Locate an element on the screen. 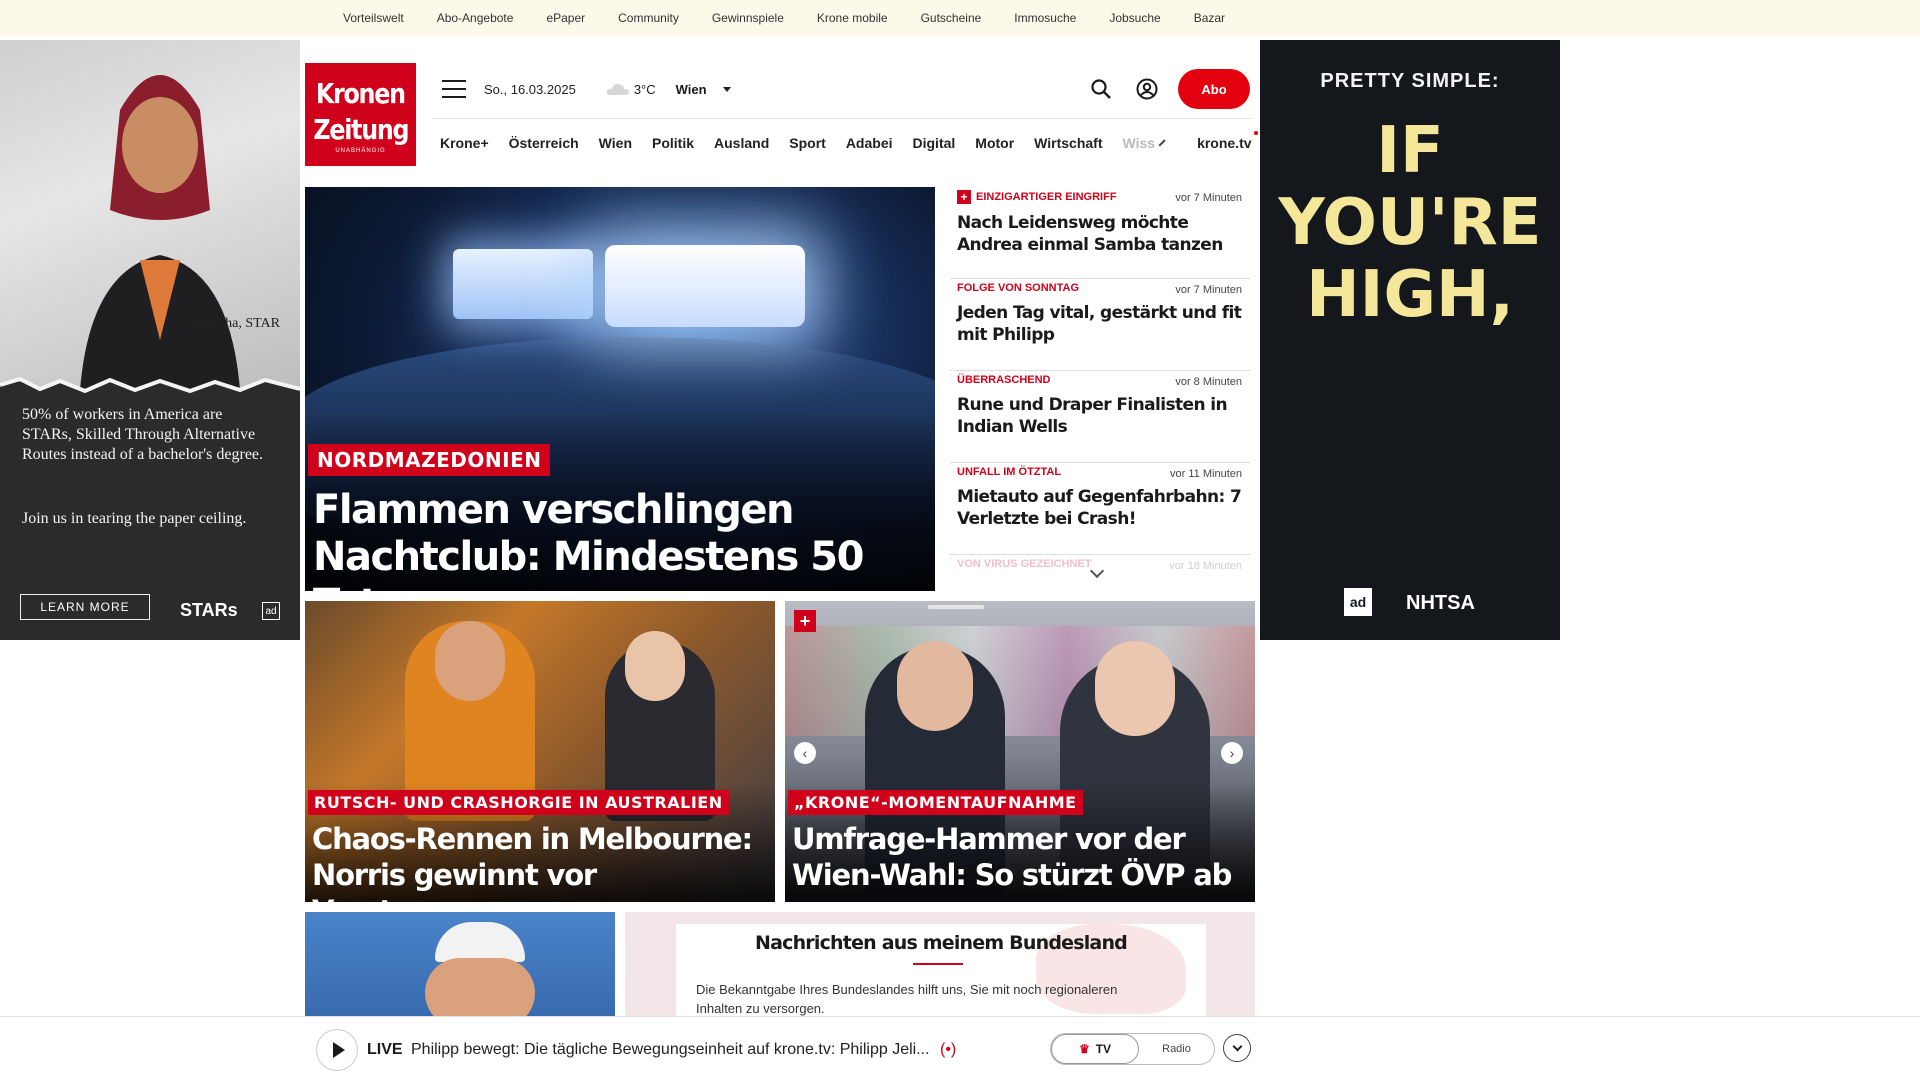 The width and height of the screenshot is (1920, 1080). tv-radio-toggle: ♛ TV Radio is located at coordinates (1132, 1049).